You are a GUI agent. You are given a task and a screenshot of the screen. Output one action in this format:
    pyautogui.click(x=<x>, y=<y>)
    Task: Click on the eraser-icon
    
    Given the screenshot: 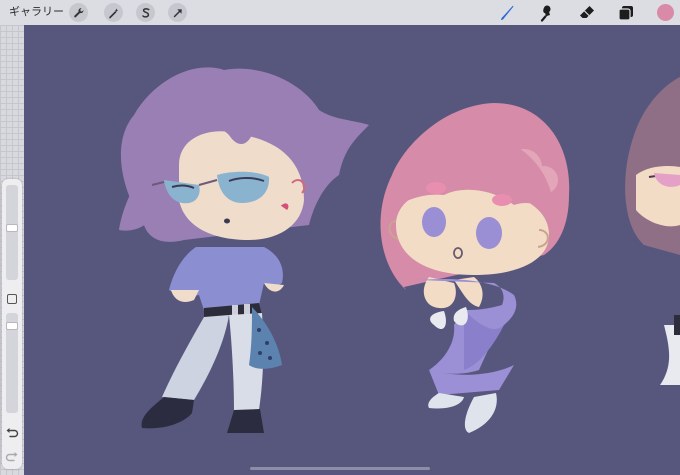 What is the action you would take?
    pyautogui.click(x=587, y=13)
    